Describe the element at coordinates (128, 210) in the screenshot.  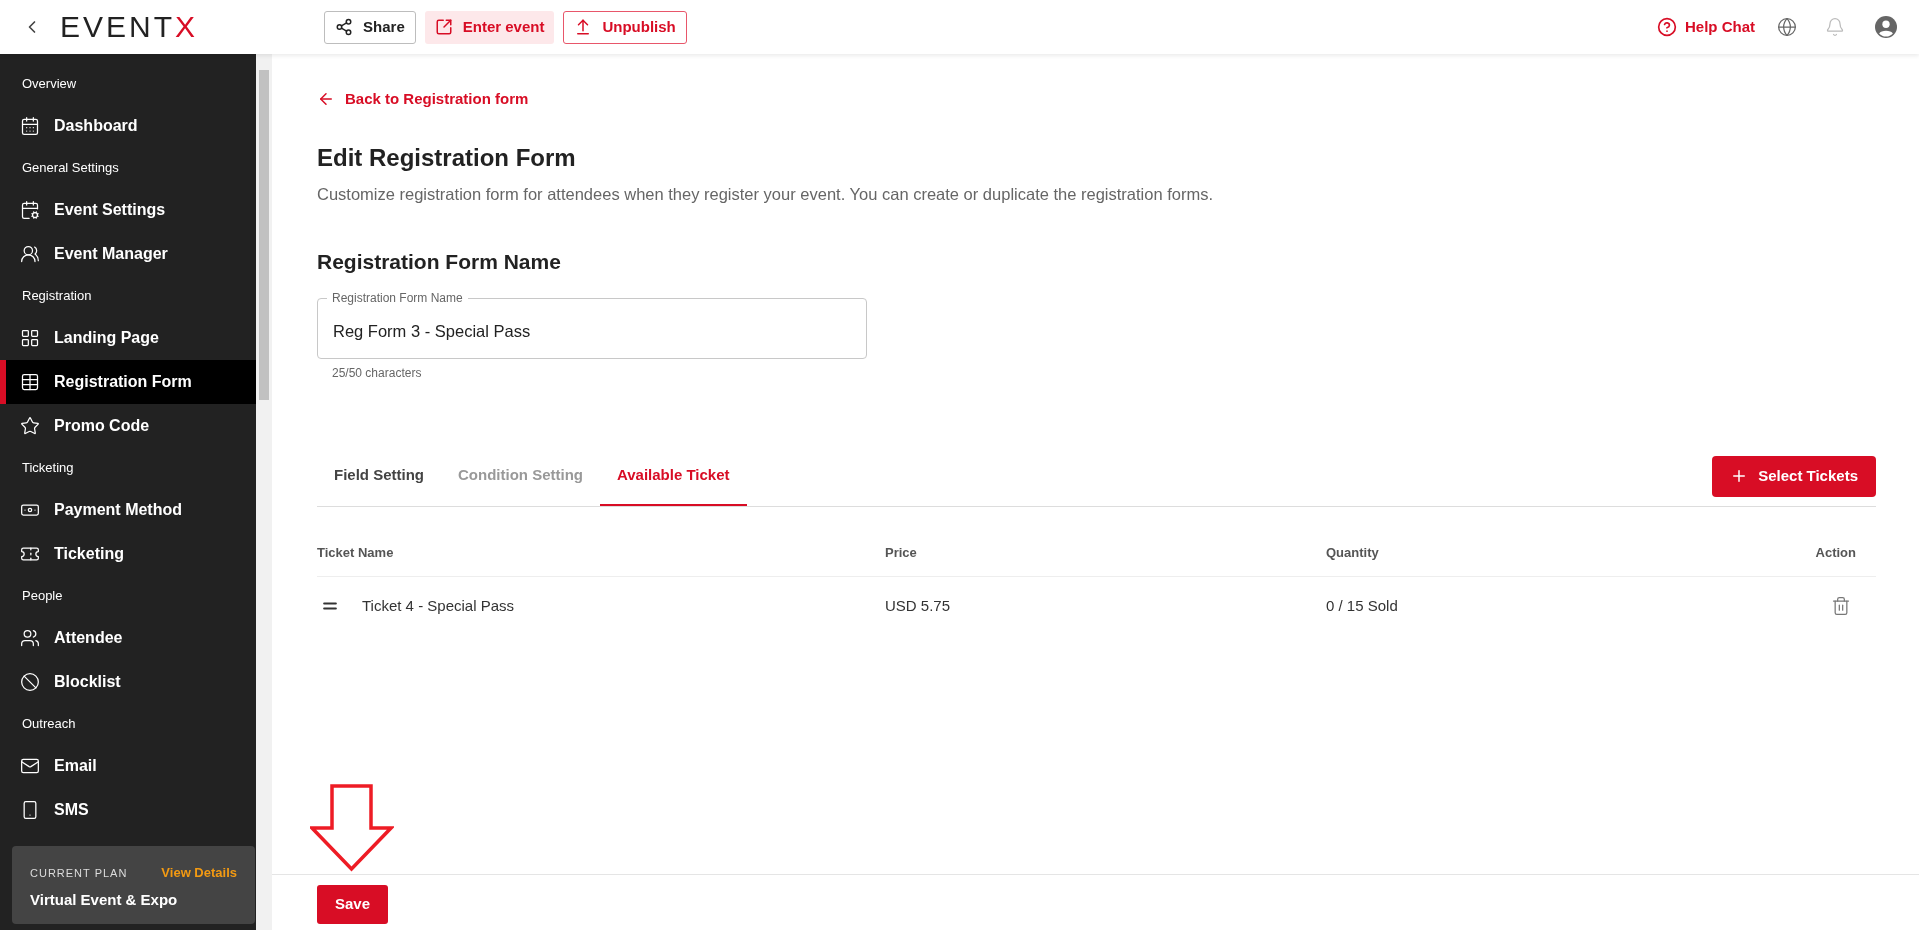
I see `sidebar-item: Event Settings` at that location.